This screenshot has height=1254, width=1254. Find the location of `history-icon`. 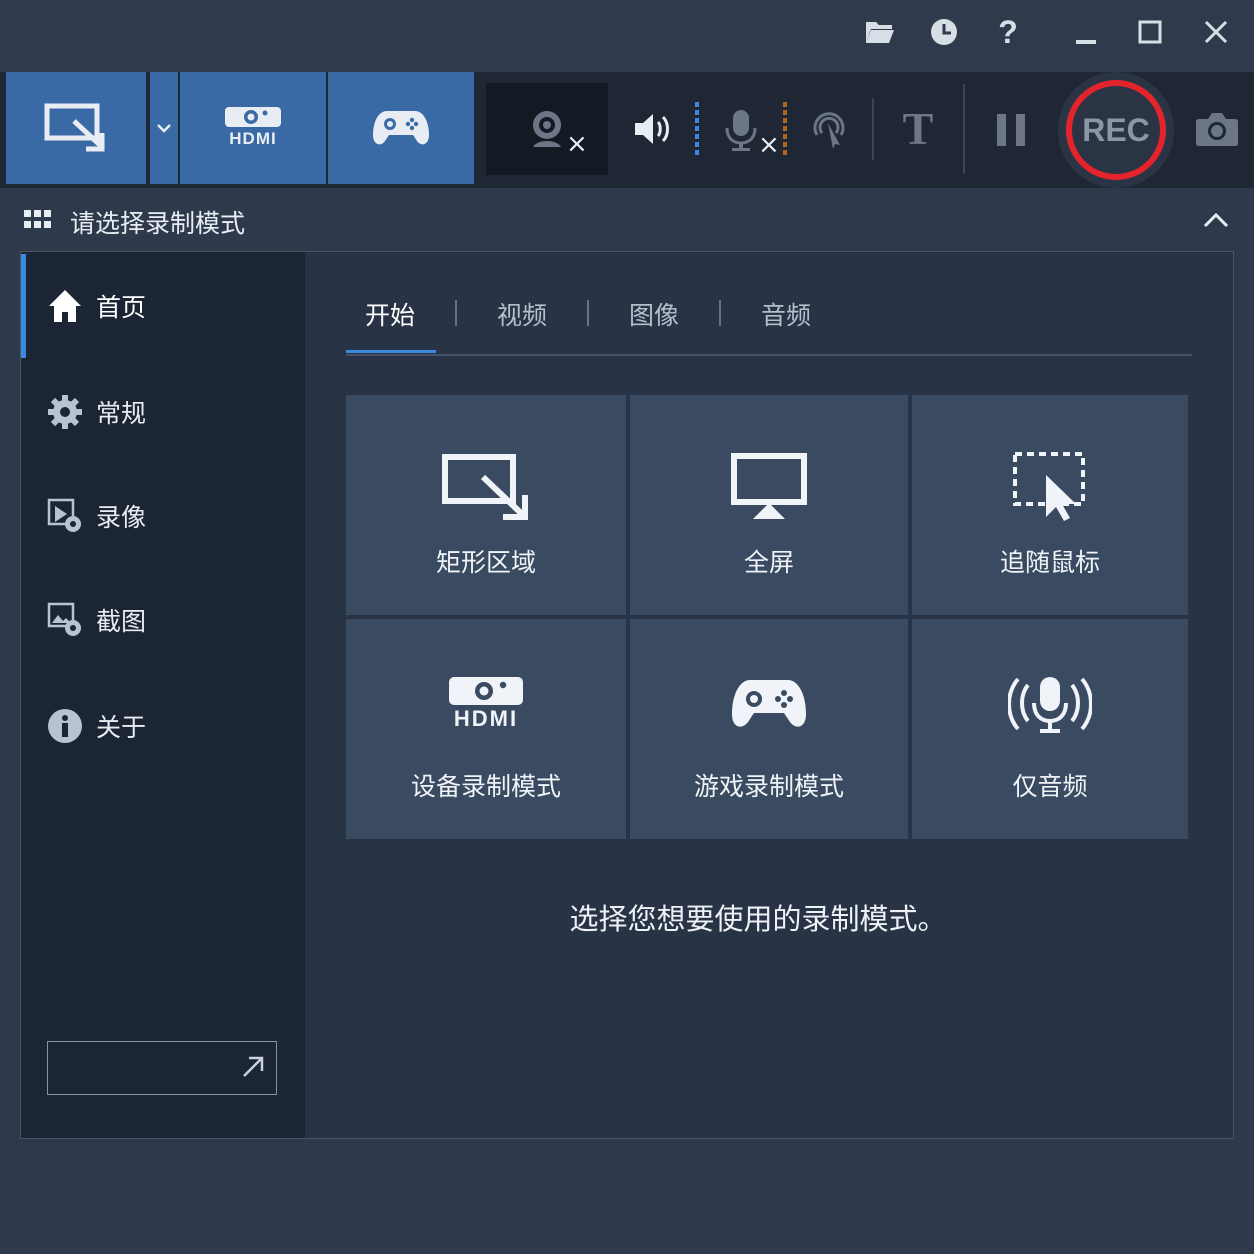

history-icon is located at coordinates (944, 32).